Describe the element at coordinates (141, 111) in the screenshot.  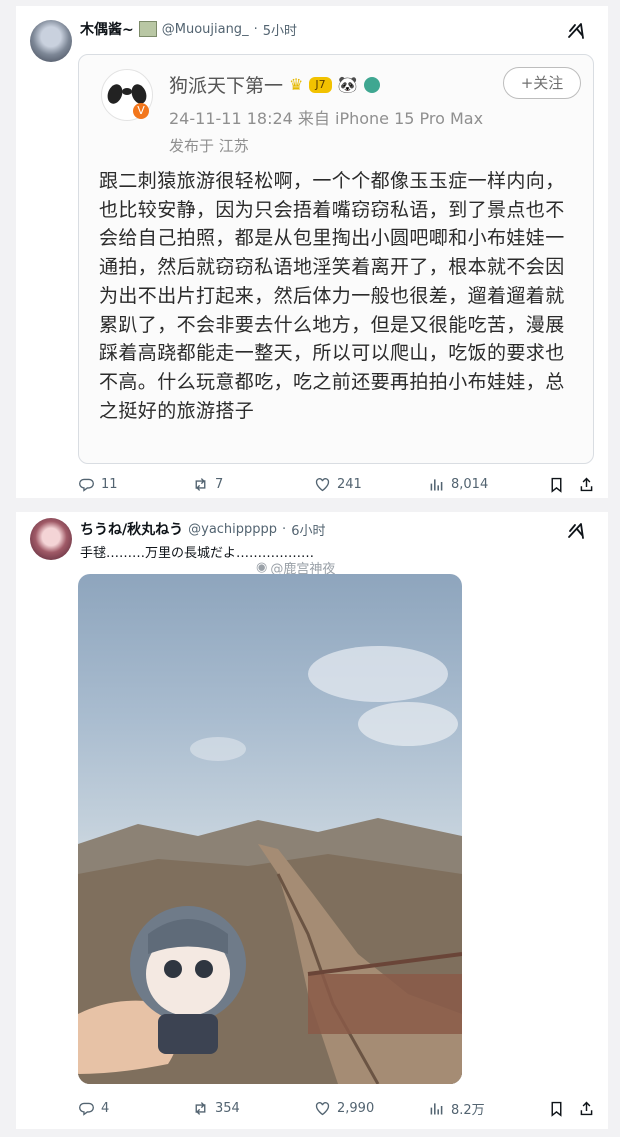
I see `verified-icon: V` at that location.